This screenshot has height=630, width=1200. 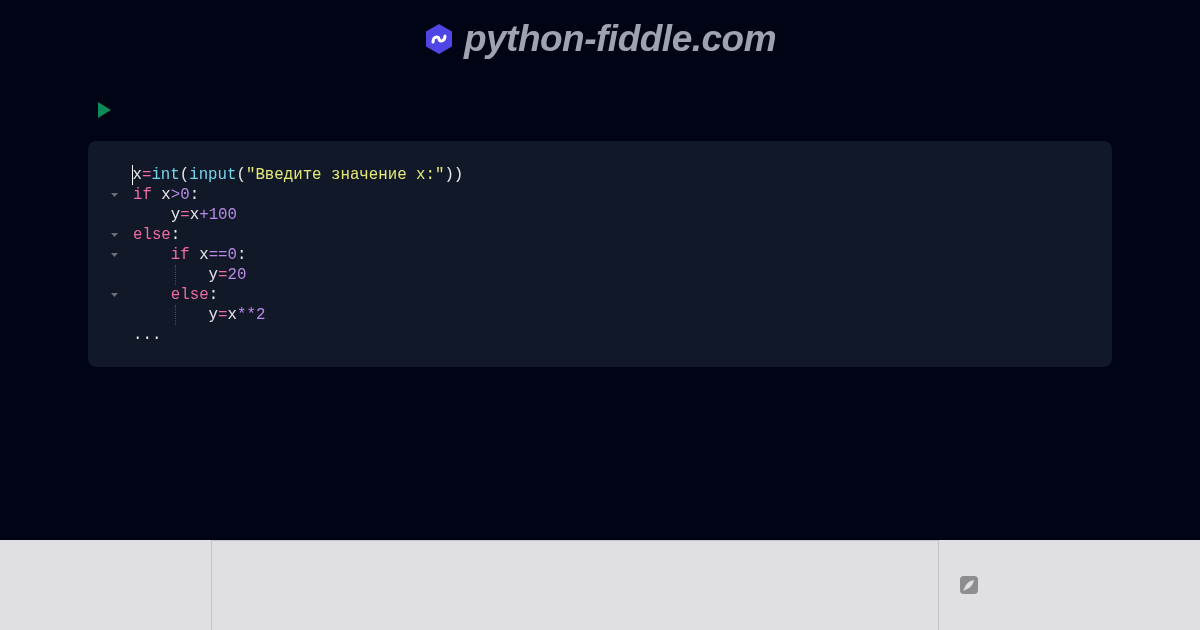 What do you see at coordinates (208, 255) in the screenshot?
I see `code-line: if x==0:` at bounding box center [208, 255].